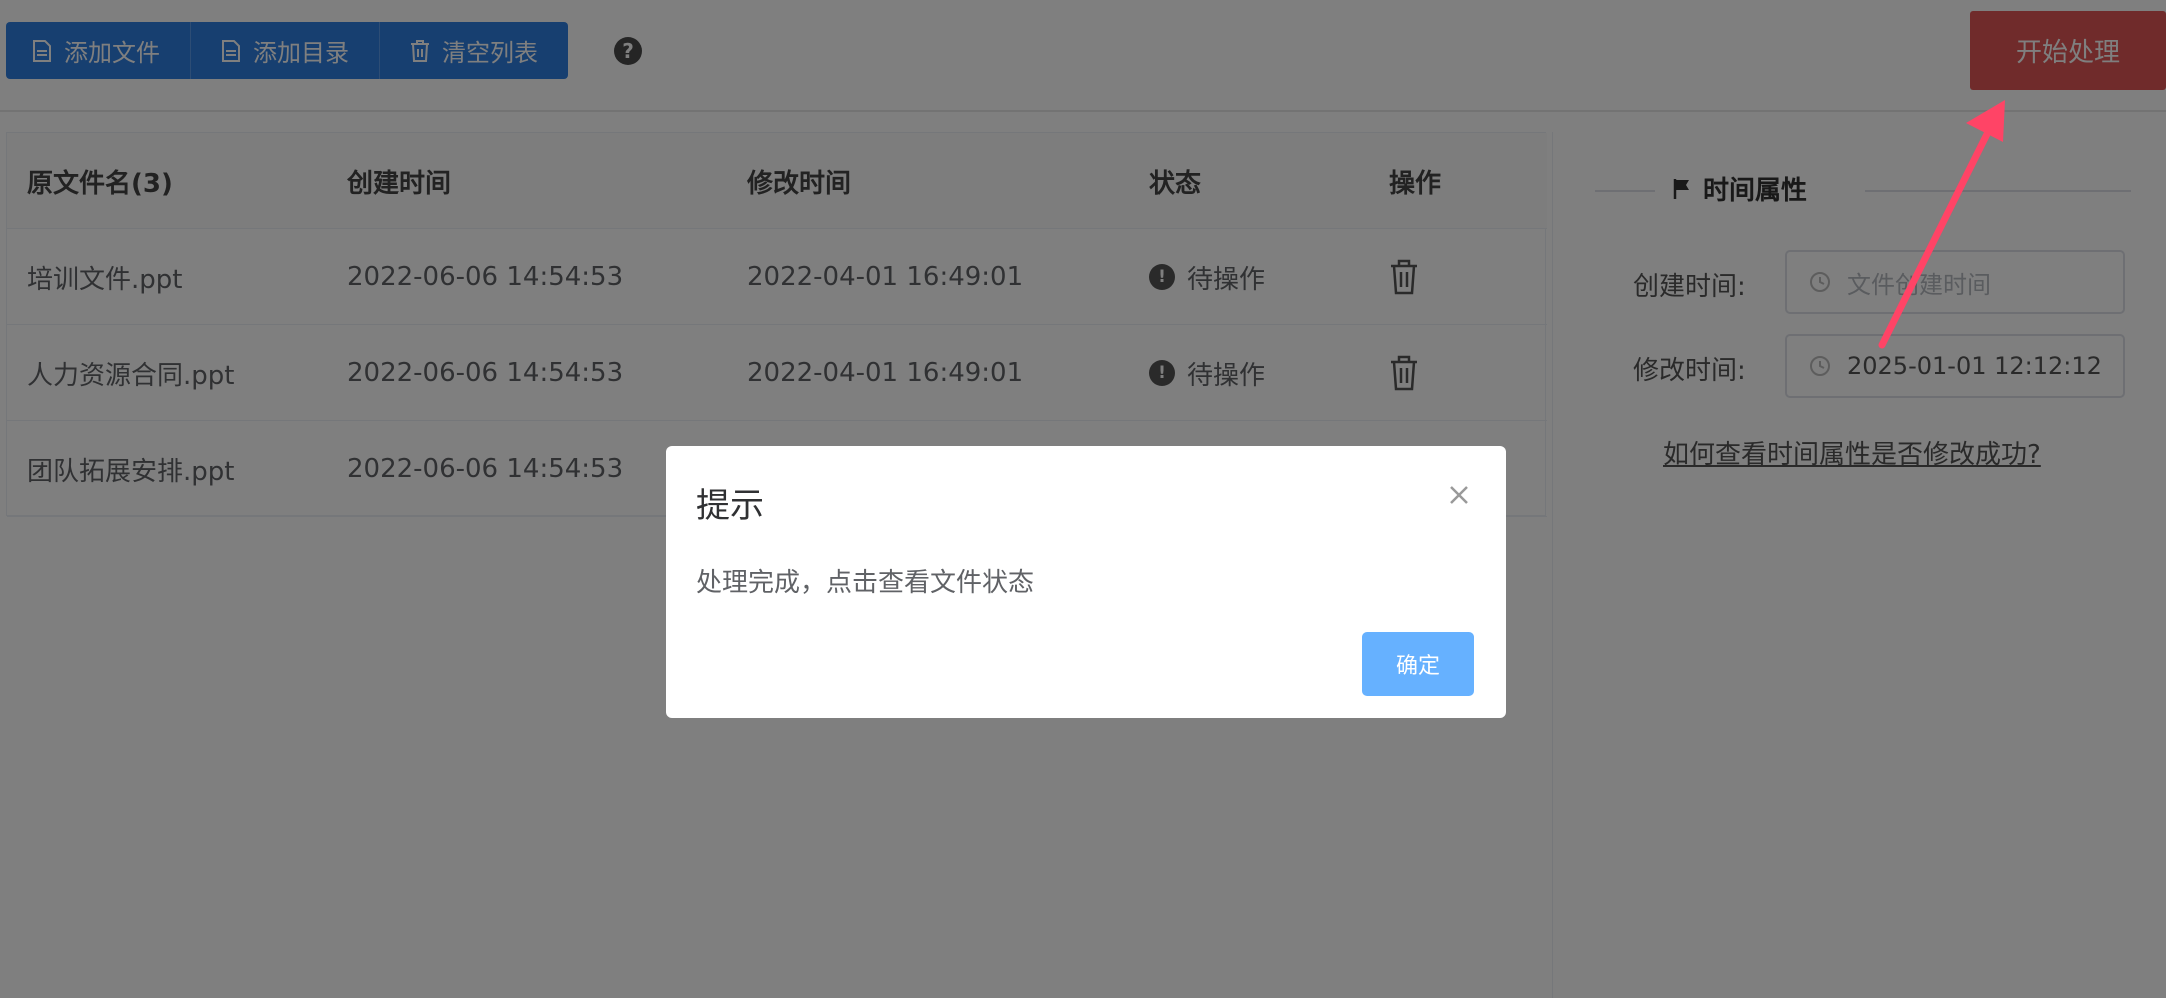 The width and height of the screenshot is (2166, 998). What do you see at coordinates (1459, 495) in the screenshot?
I see `close-icon` at bounding box center [1459, 495].